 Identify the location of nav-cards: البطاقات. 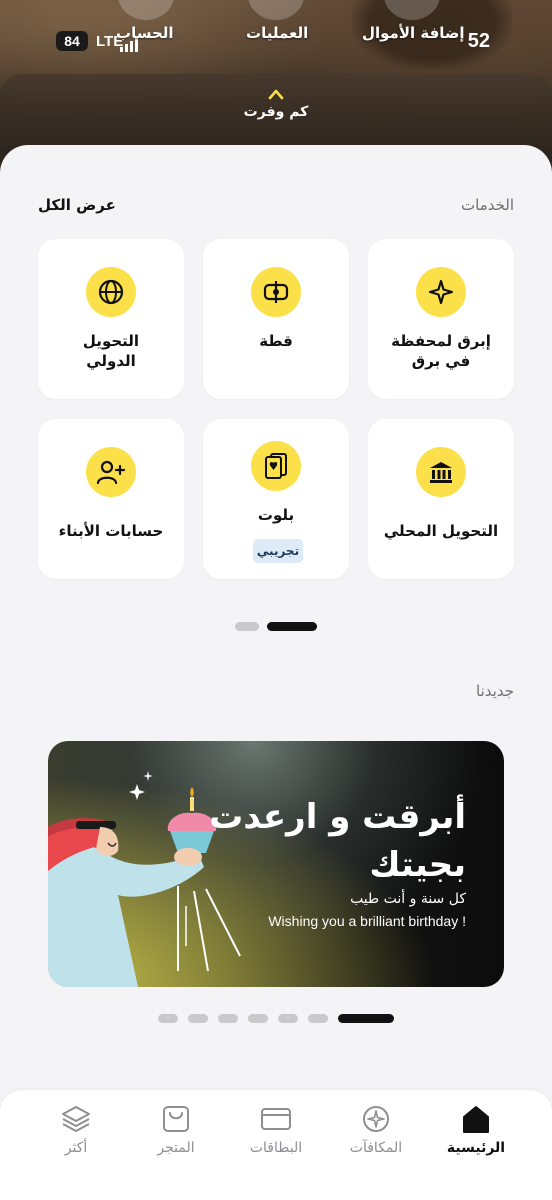
(276, 1130).